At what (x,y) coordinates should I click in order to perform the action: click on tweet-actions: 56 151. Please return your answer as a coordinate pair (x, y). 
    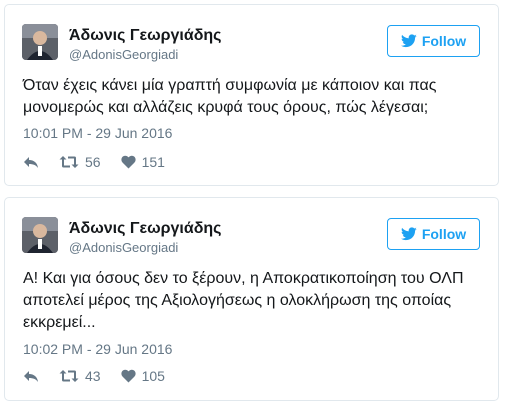
    Looking at the image, I should click on (94, 162).